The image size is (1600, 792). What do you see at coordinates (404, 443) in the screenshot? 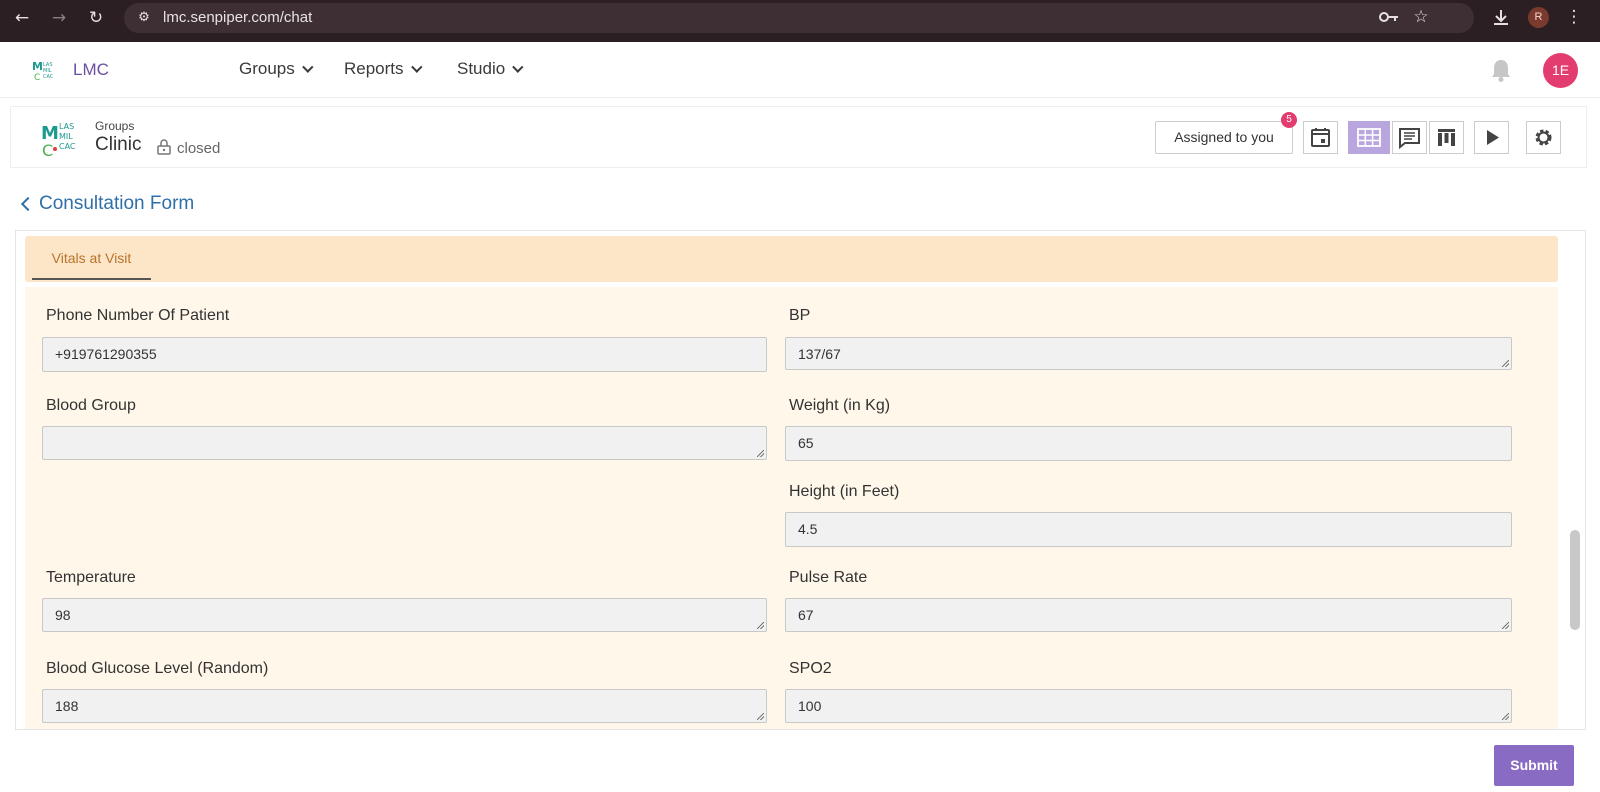
I see `blood-group-input` at bounding box center [404, 443].